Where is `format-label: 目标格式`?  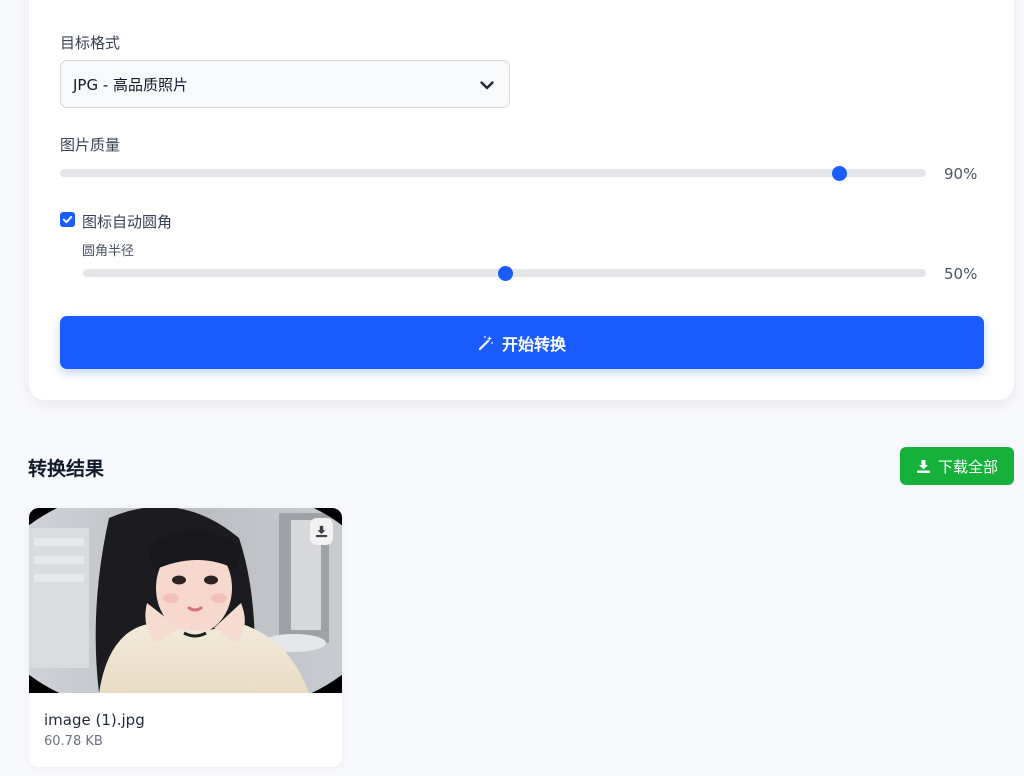
format-label: 目标格式 is located at coordinates (90, 43).